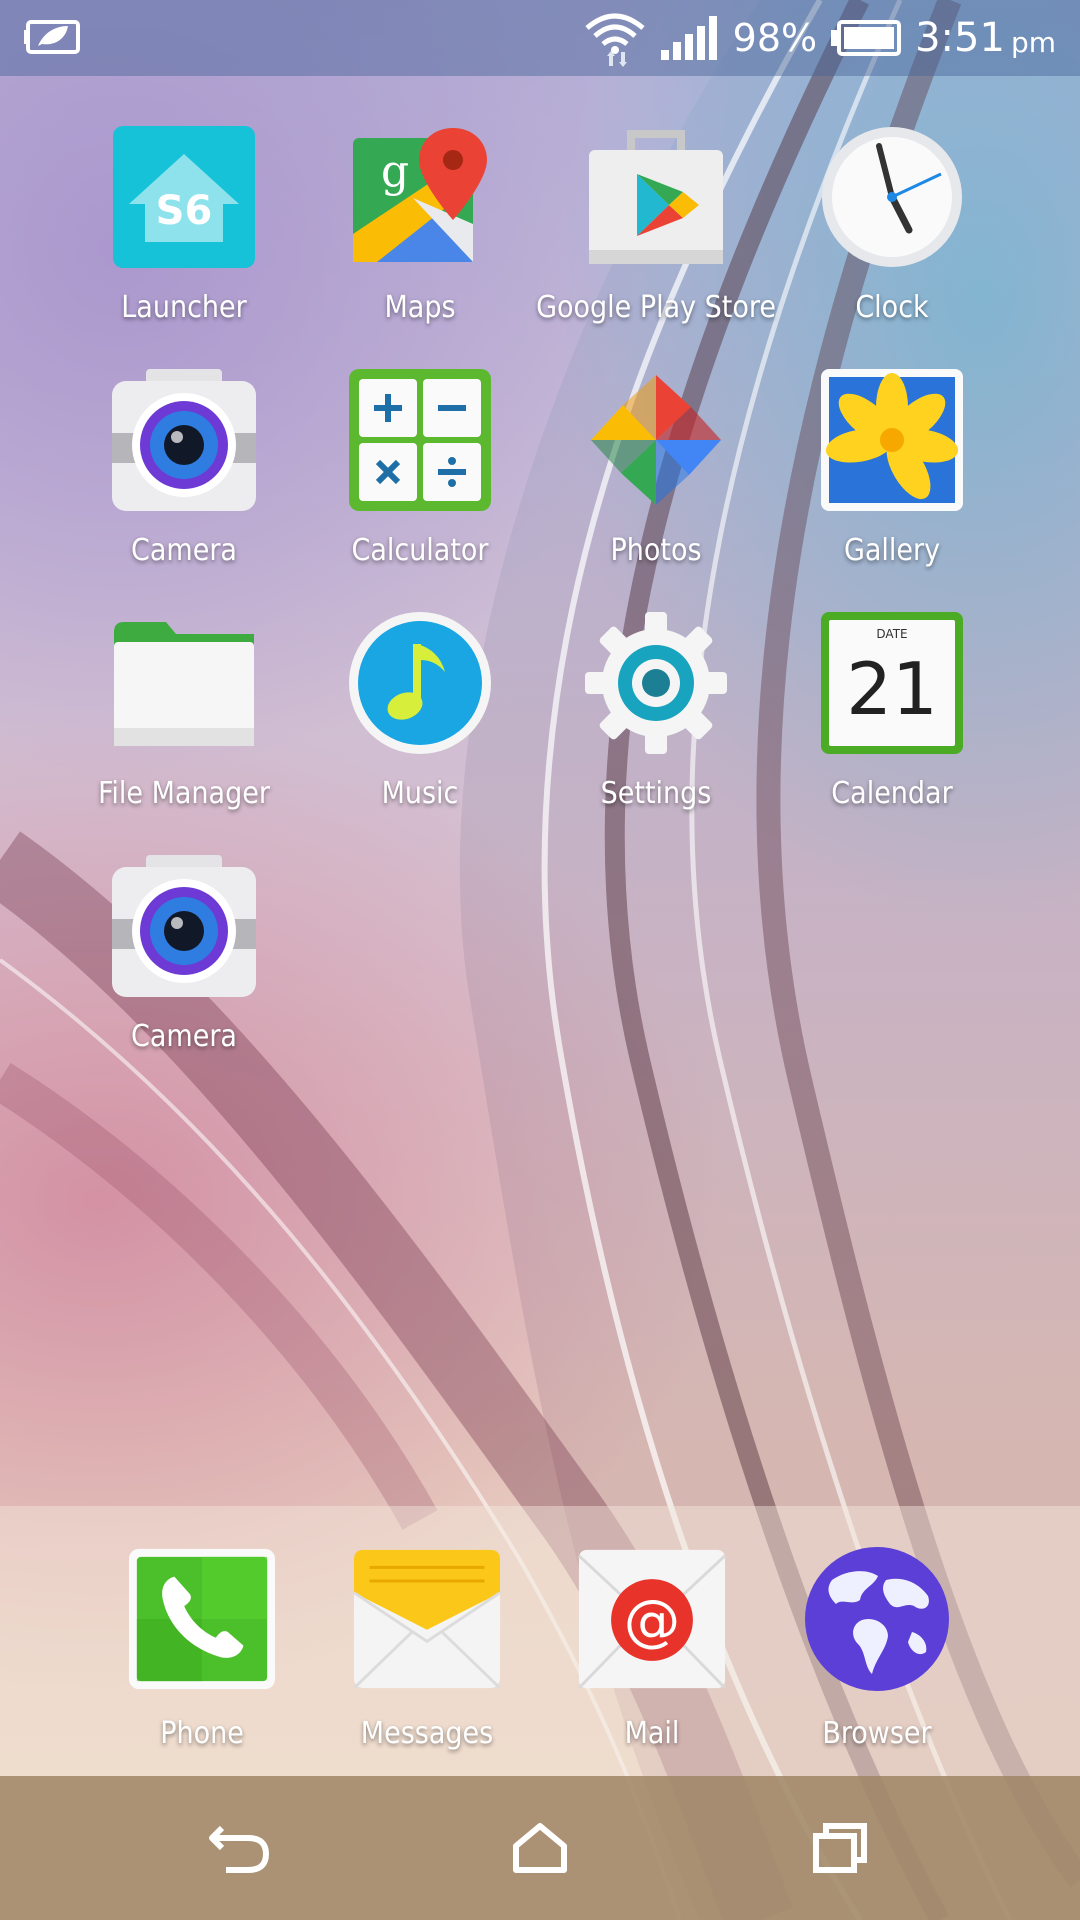 This screenshot has height=1920, width=1080. I want to click on navigation-bar, so click(540, 1848).